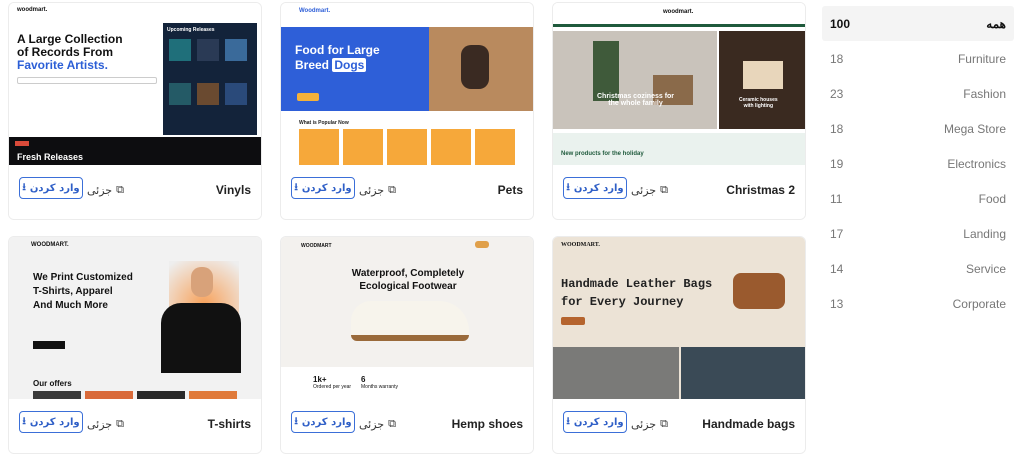  I want to click on preview-logo: Woodmart., so click(315, 11).